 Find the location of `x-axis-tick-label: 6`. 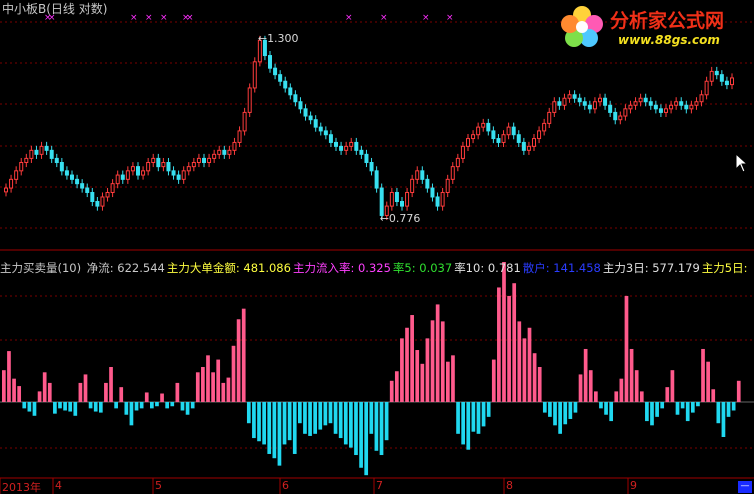

x-axis-tick-label: 6 is located at coordinates (285, 485).